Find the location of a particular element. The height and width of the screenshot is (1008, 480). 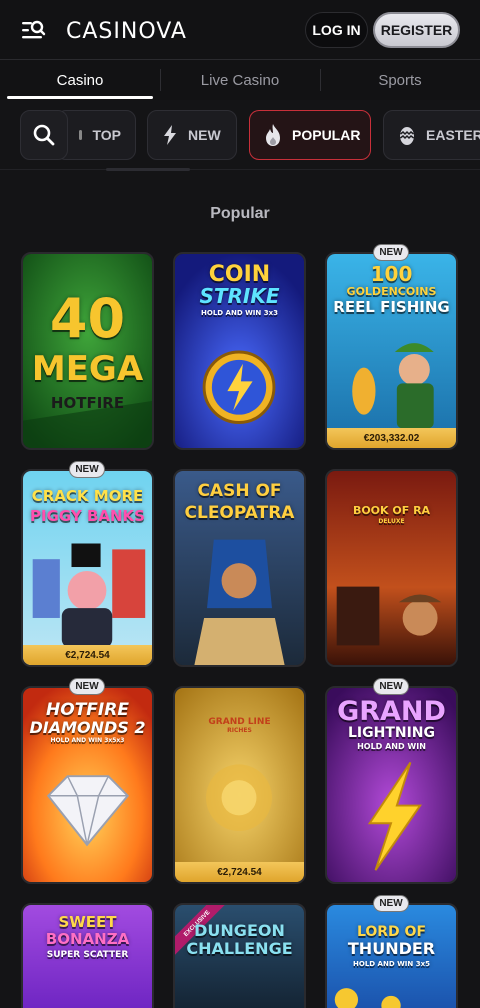

game-card-coin-strike: COIN STRIKE HOLD AND WIN 3x3 is located at coordinates (239, 351).